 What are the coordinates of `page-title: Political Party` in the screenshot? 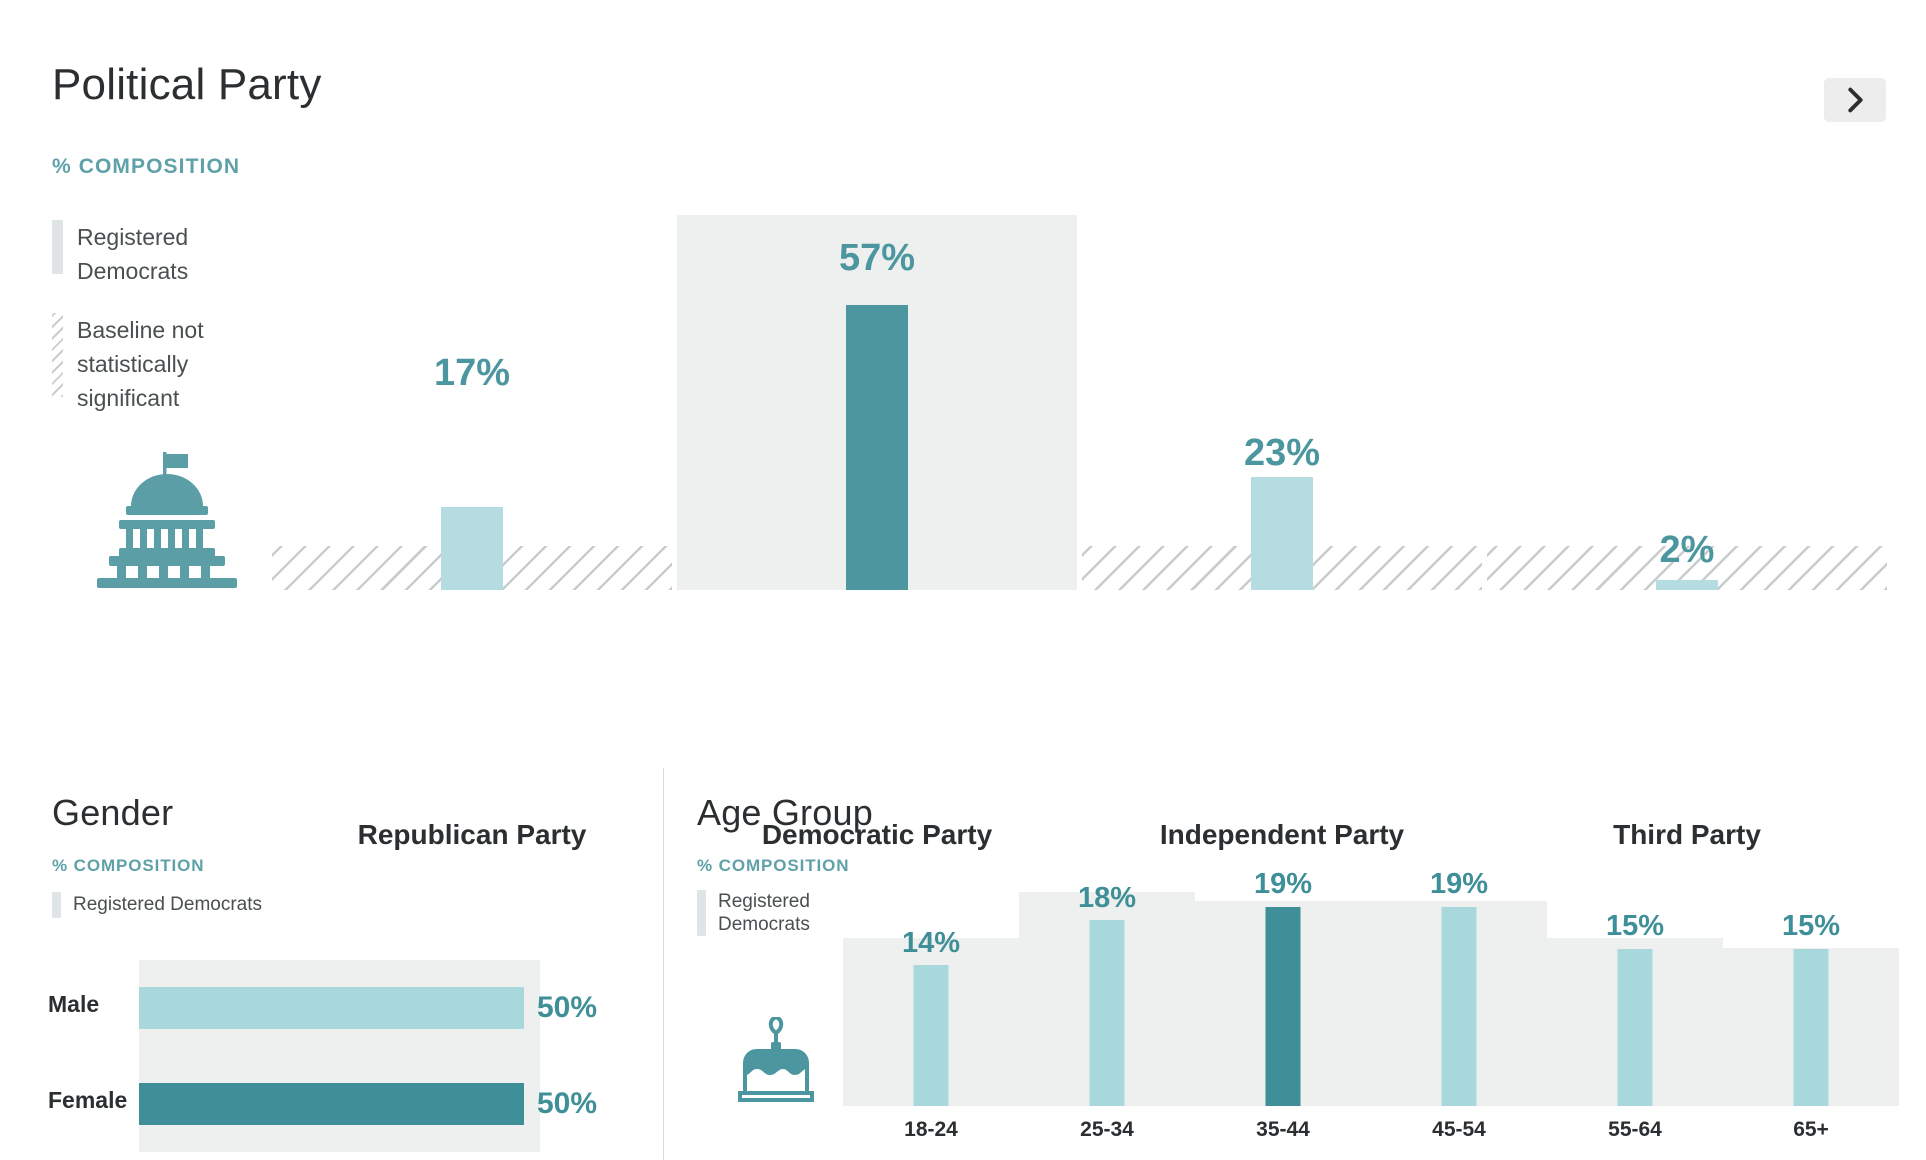 It's located at (187, 84).